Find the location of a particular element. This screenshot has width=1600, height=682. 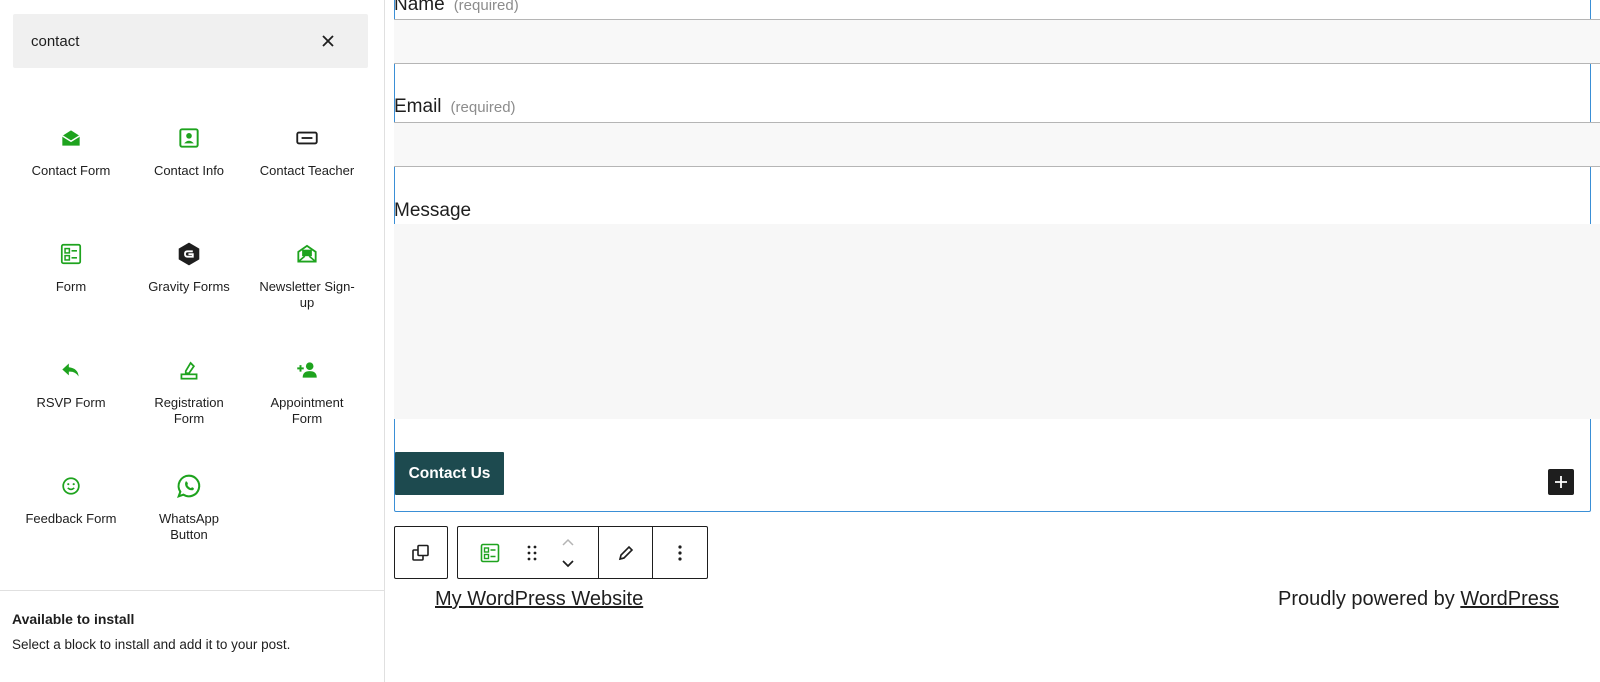

block-appointment-form: Appointment Form is located at coordinates (307, 408).